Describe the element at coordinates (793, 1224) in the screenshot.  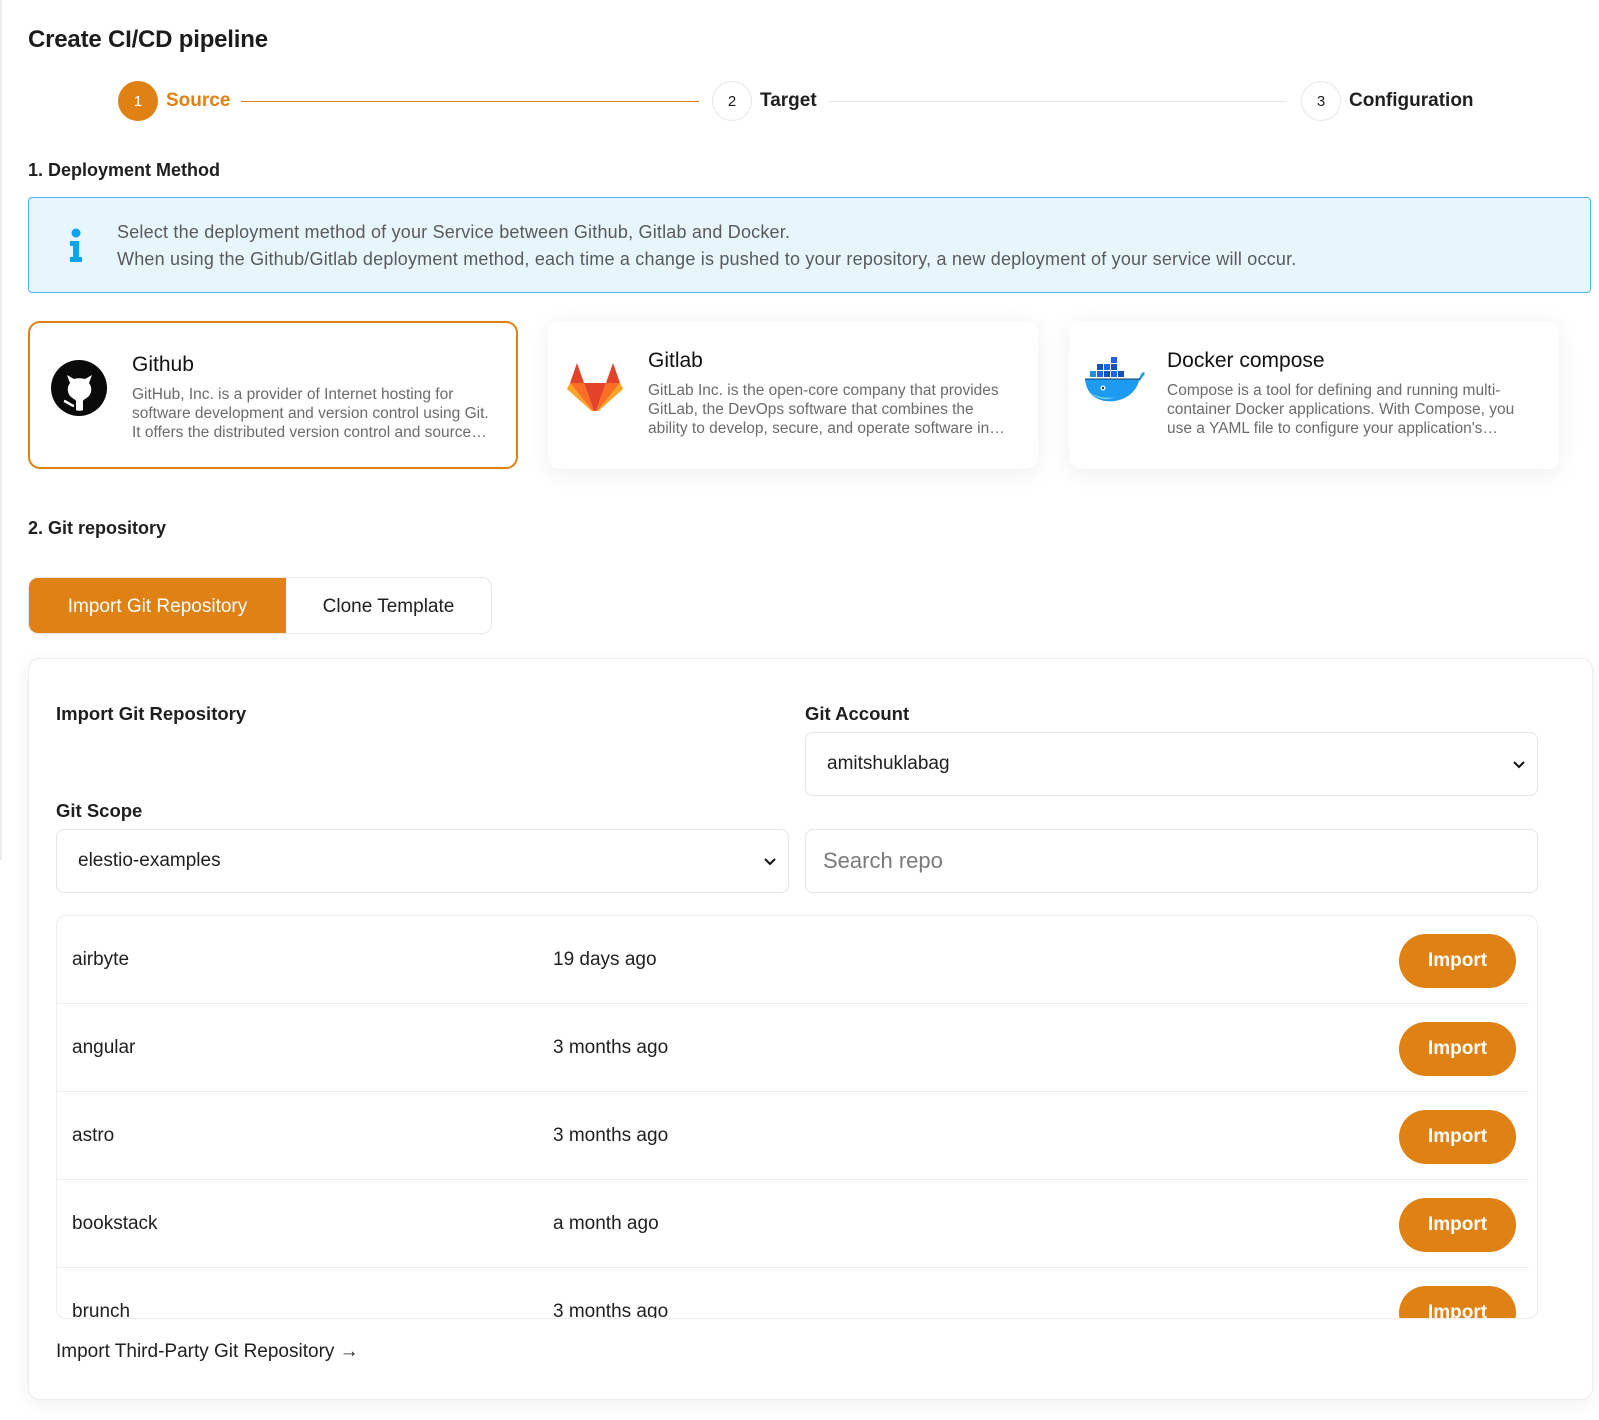
I see `repo-row: bookstack a month ago Import` at that location.